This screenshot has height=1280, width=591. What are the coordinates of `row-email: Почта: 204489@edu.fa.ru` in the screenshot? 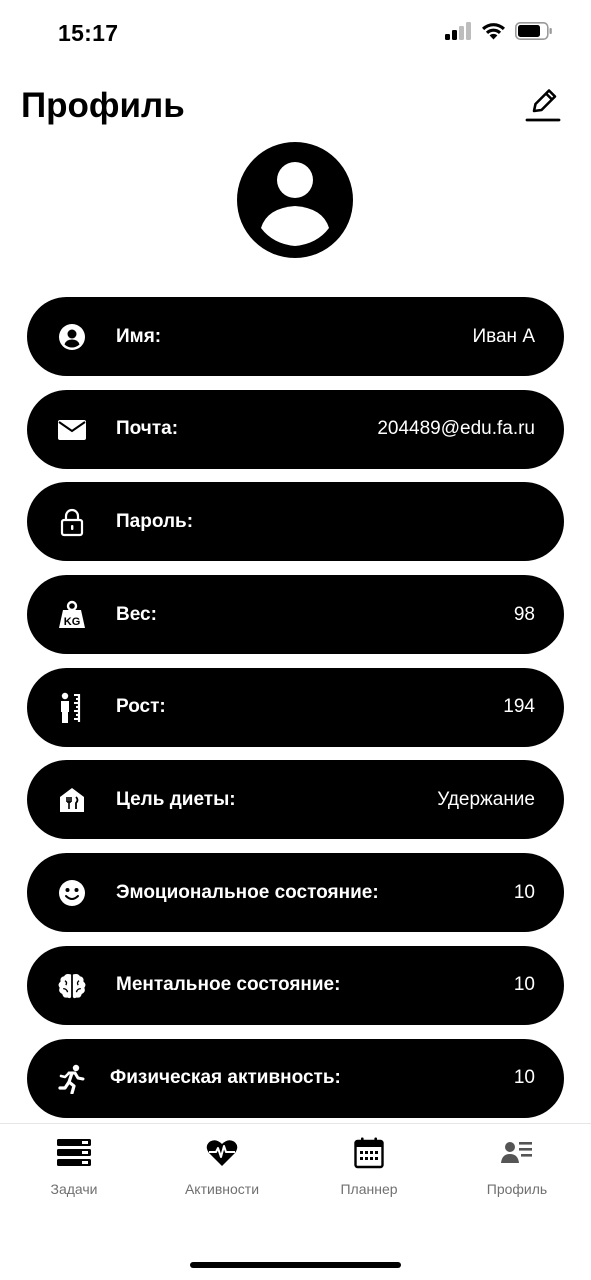 It's located at (295, 429).